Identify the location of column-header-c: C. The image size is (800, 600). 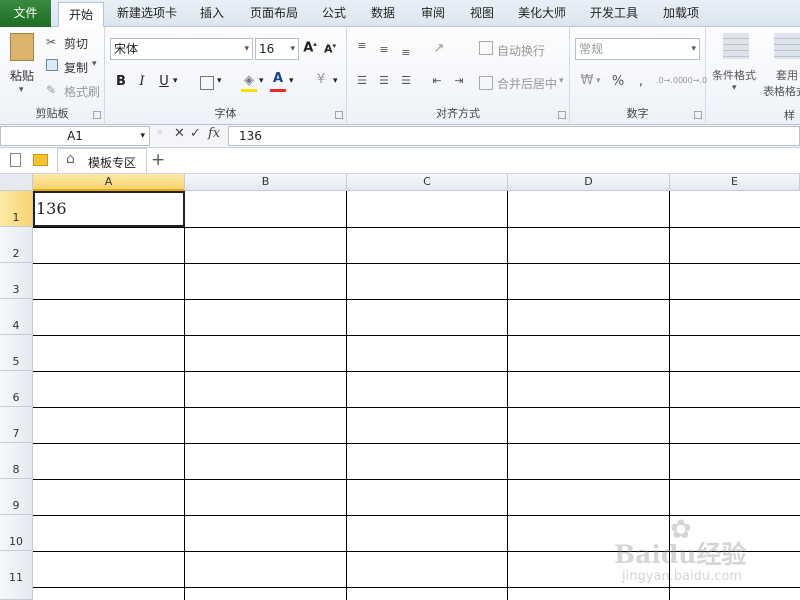
(427, 182).